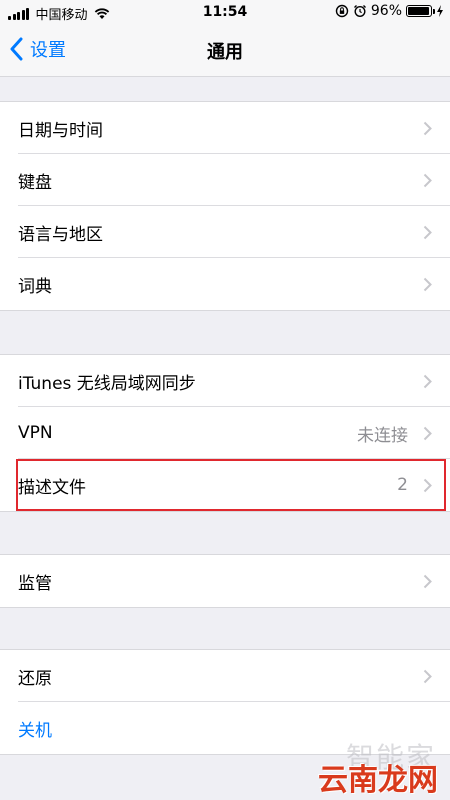  Describe the element at coordinates (359, 11) in the screenshot. I see `alarm-icon` at that location.